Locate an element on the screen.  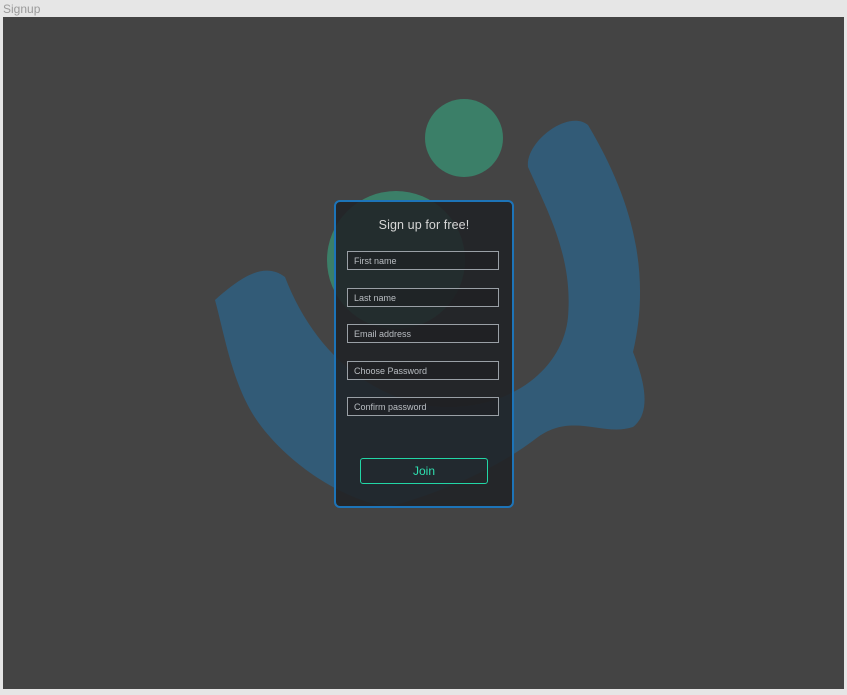
first-name-input is located at coordinates (423, 260).